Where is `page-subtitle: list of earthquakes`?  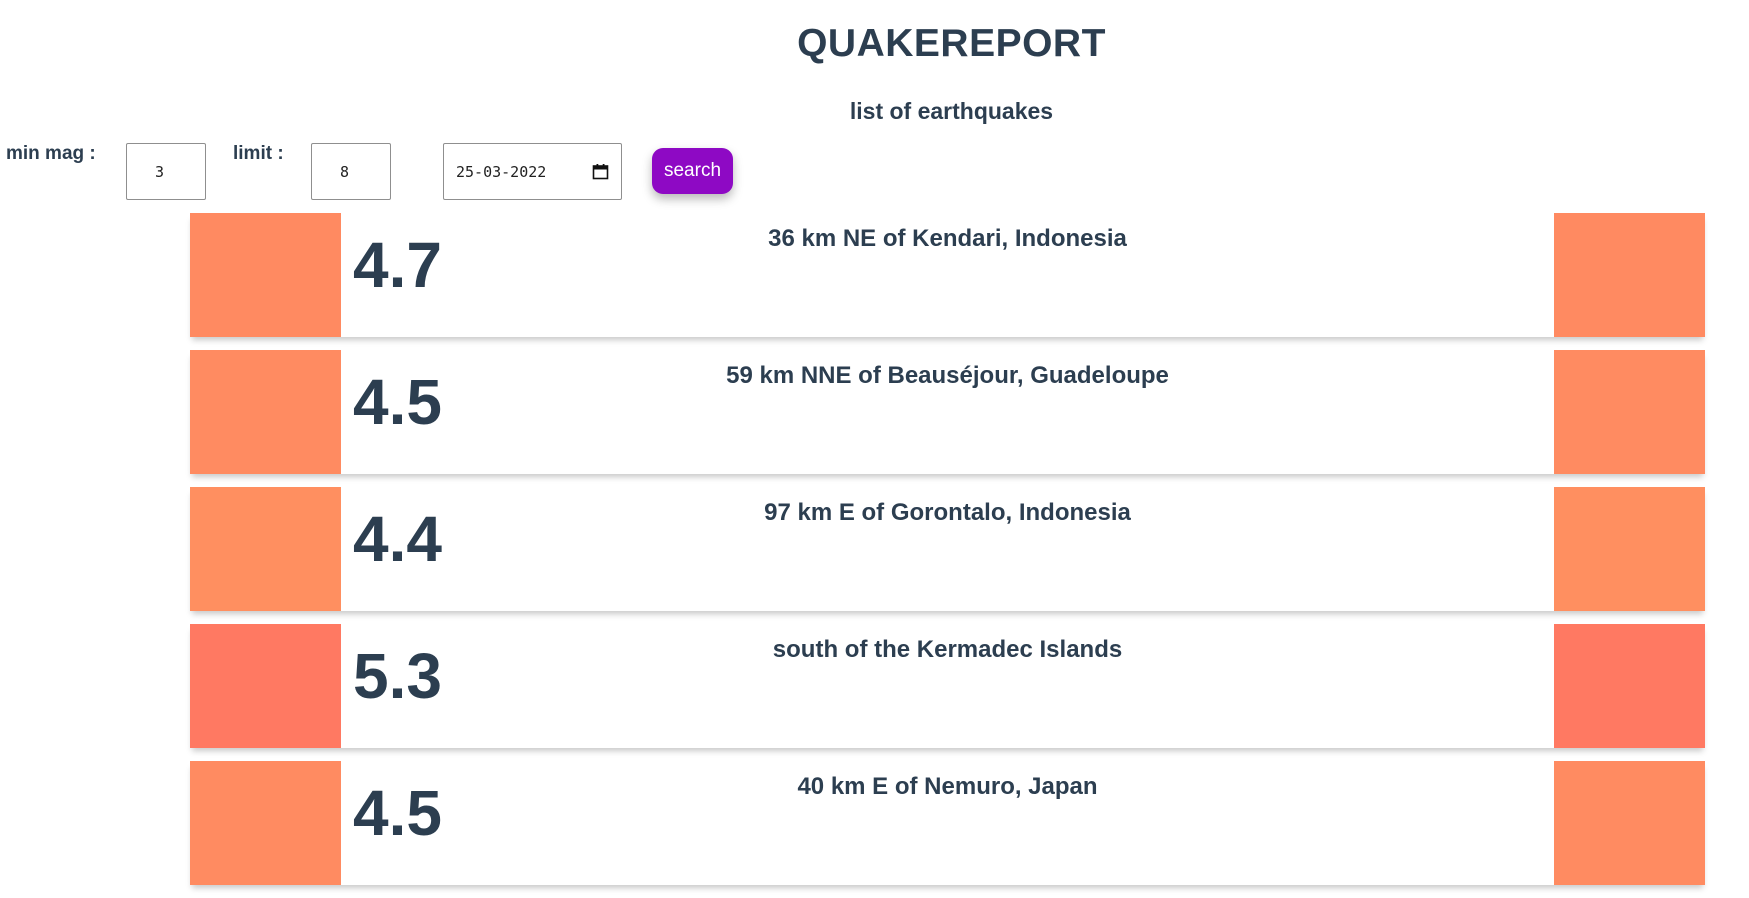
page-subtitle: list of earthquakes is located at coordinates (951, 111).